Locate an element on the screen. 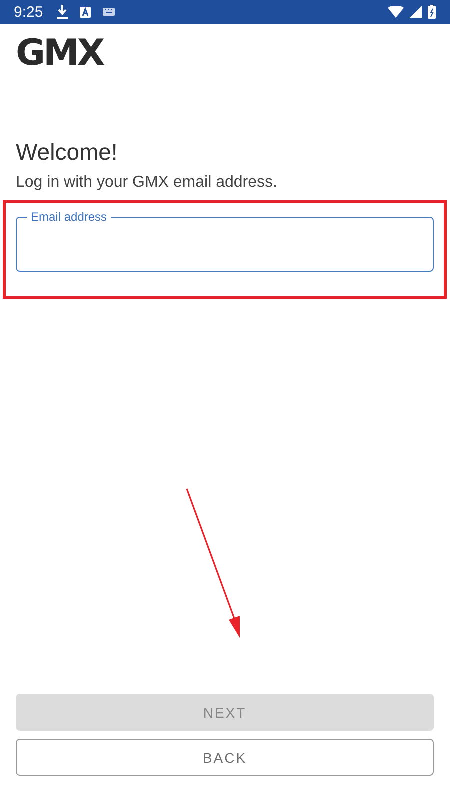 Image resolution: width=450 pixels, height=800 pixels. email-field: Email address is located at coordinates (225, 241).